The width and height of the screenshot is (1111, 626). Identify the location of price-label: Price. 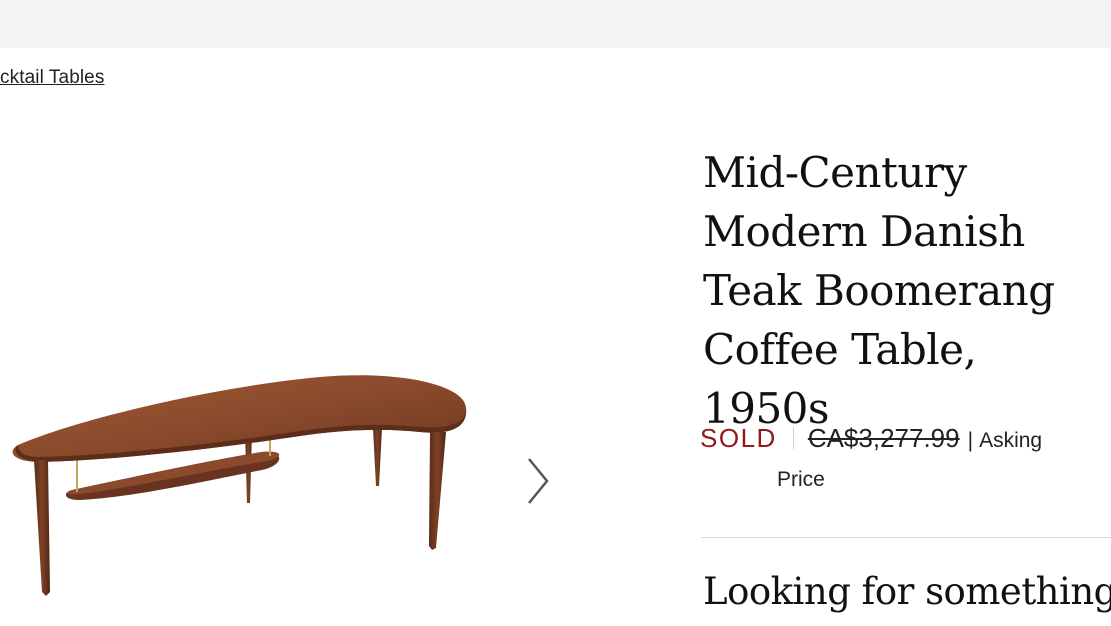
(801, 479).